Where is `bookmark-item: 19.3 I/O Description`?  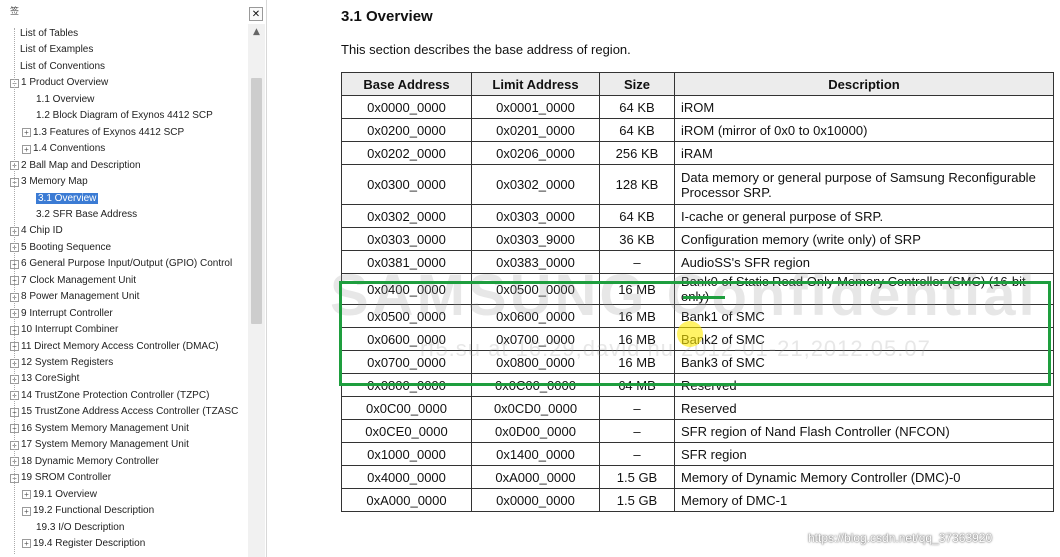 bookmark-item: 19.3 I/O Description is located at coordinates (80, 528).